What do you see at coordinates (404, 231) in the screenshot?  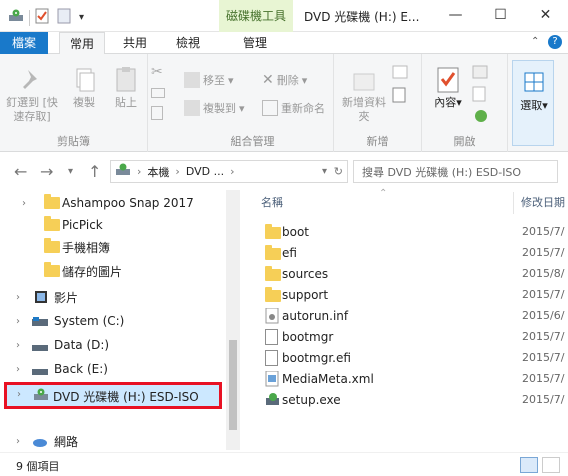 I see `list-item: boot 2015/7/` at bounding box center [404, 231].